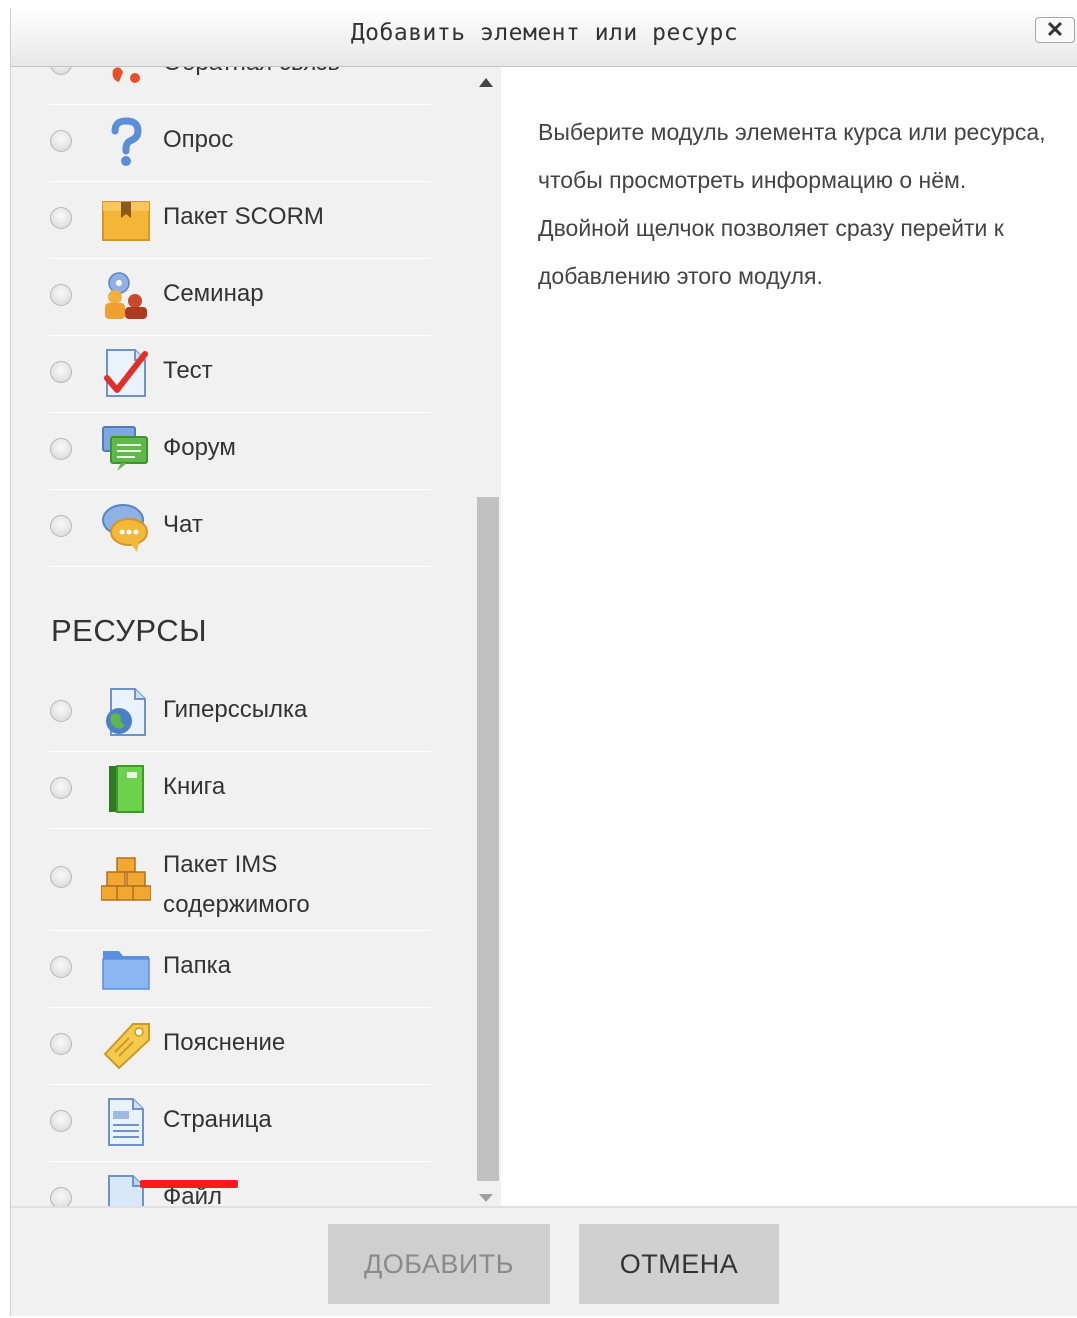  I want to click on feedback-icon, so click(126, 75).